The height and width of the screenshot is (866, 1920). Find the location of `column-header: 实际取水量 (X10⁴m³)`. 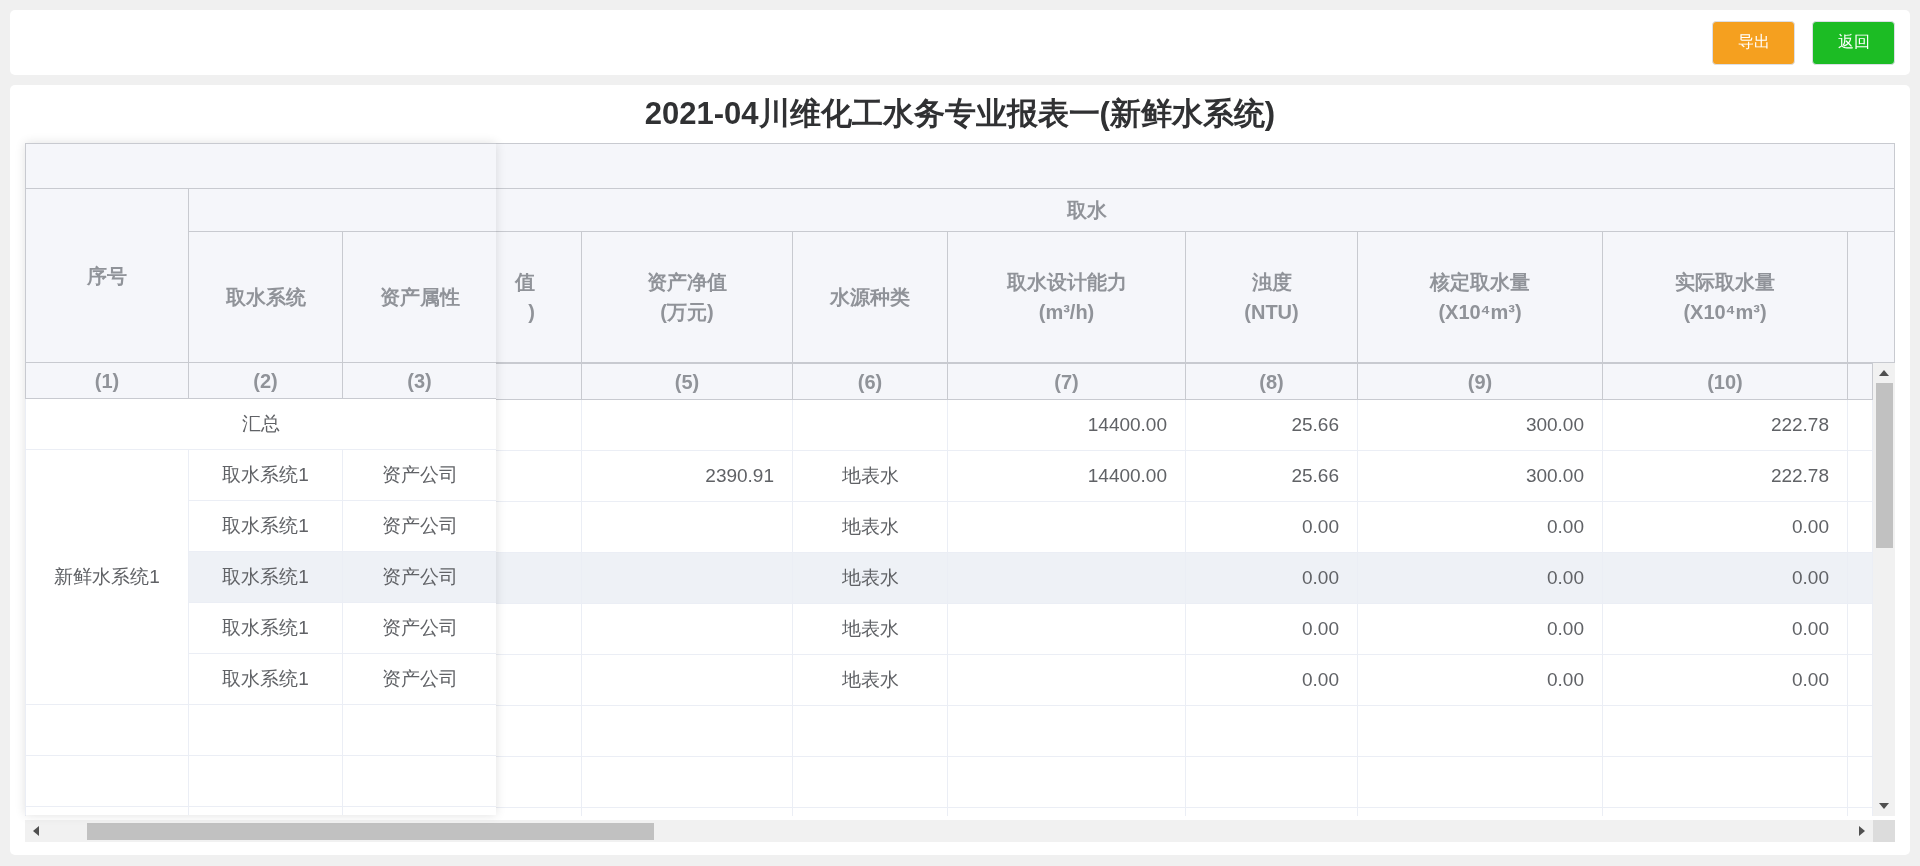

column-header: 实际取水量 (X10⁴m³) is located at coordinates (1725, 297).